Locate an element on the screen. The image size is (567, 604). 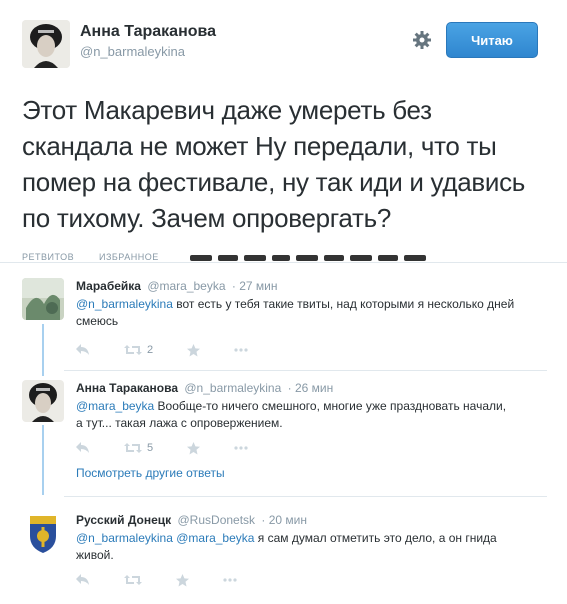
divider is located at coordinates (283, 262).